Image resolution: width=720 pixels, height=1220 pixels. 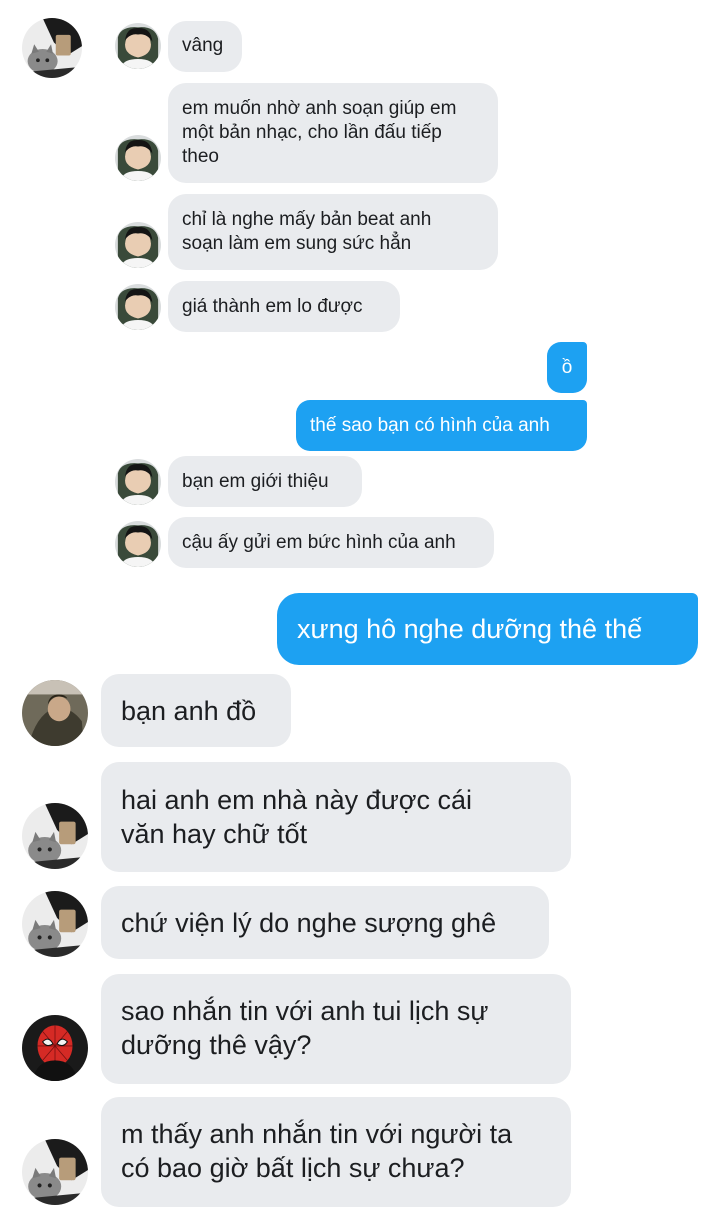 What do you see at coordinates (196, 710) in the screenshot?
I see `message-bubble: bạn anh đồ` at bounding box center [196, 710].